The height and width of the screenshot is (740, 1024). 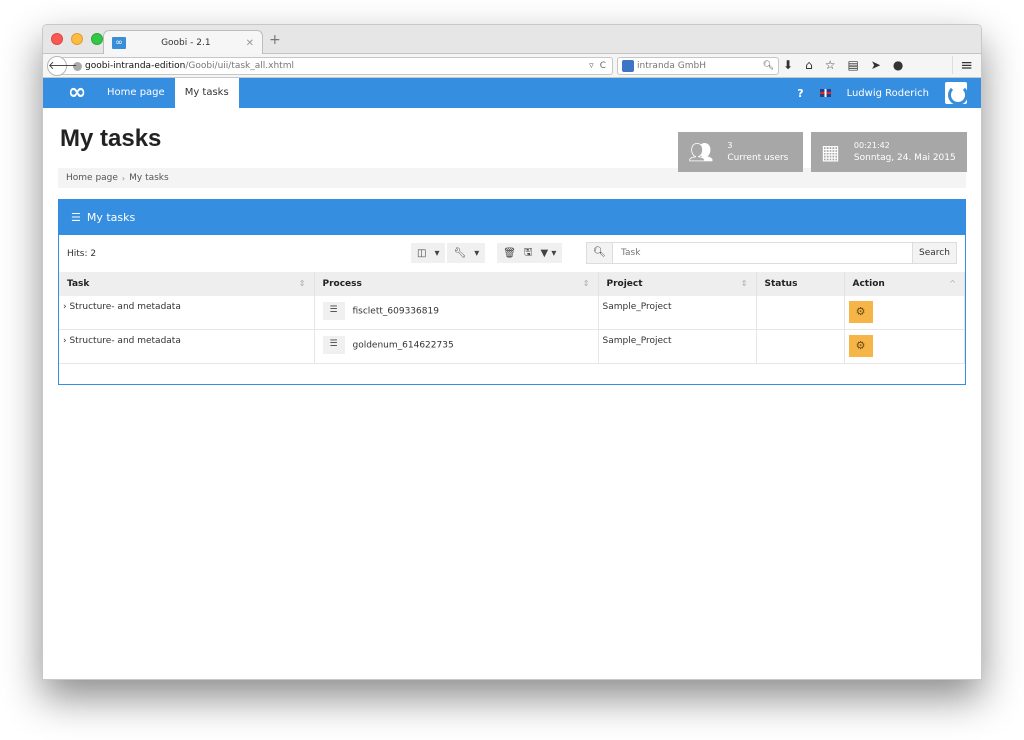 I want to click on project-cell: Sample_Project, so click(x=677, y=313).